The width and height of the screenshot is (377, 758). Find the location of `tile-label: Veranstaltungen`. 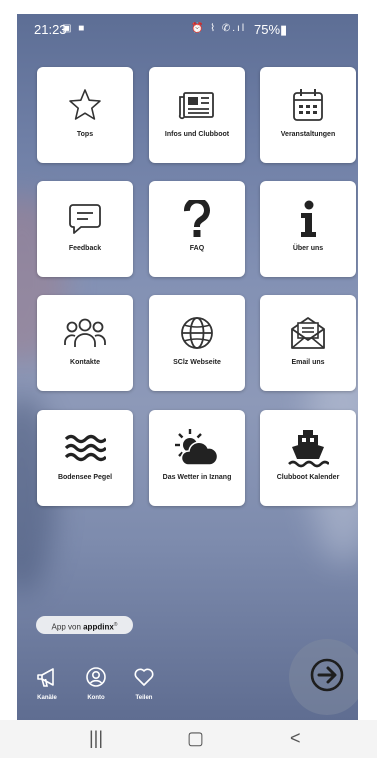

tile-label: Veranstaltungen is located at coordinates (308, 134).